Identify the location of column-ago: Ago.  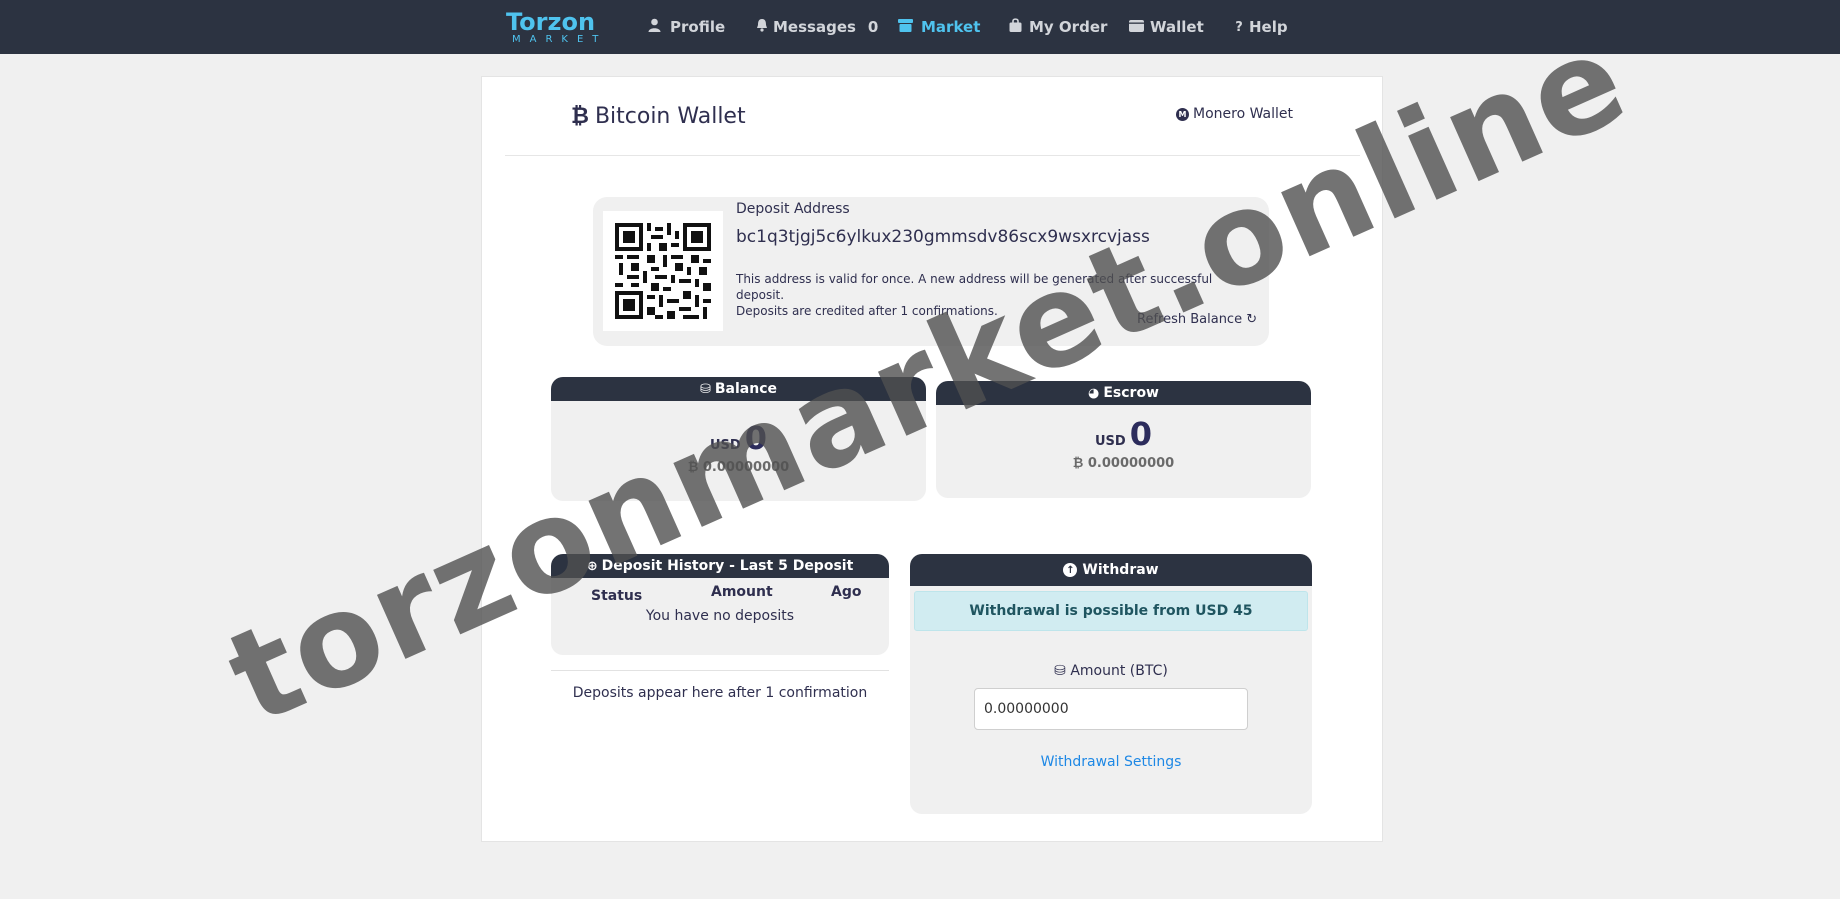
(846, 592).